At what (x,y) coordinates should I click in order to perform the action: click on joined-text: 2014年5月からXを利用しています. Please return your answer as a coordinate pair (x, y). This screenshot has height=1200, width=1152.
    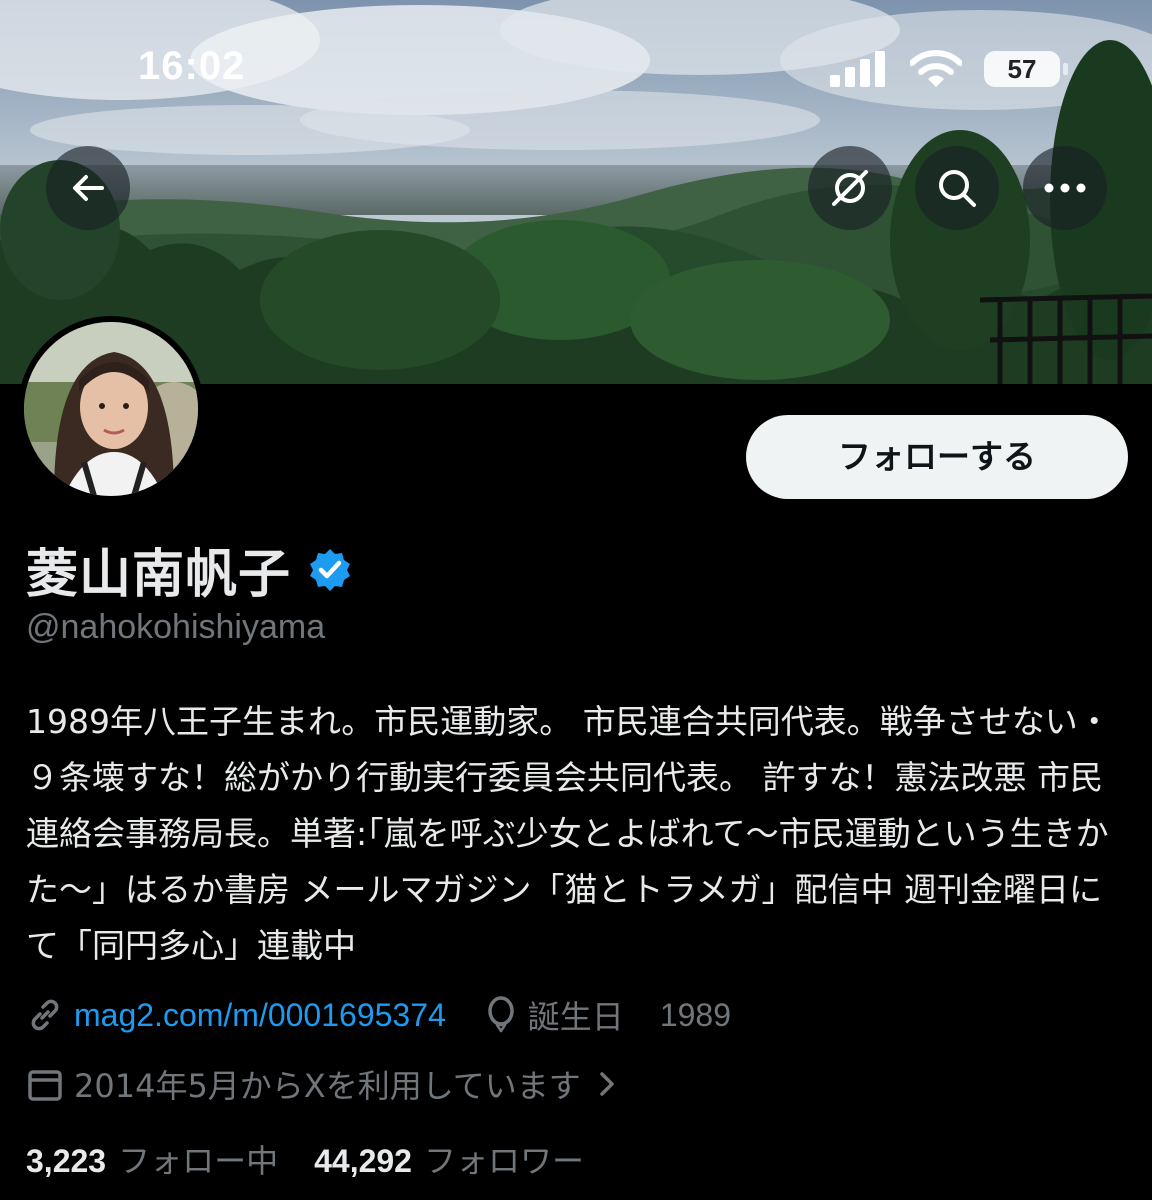
    Looking at the image, I should click on (327, 1086).